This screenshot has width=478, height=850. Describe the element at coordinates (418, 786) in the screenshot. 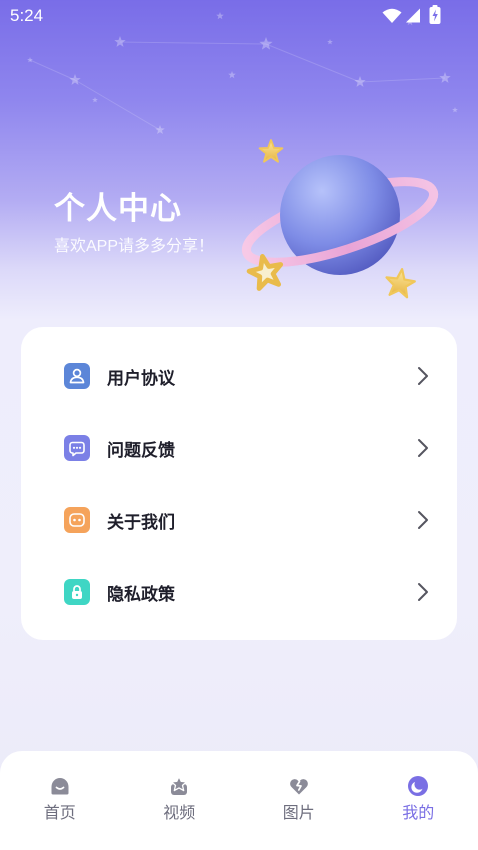

I see `profile-icon` at that location.